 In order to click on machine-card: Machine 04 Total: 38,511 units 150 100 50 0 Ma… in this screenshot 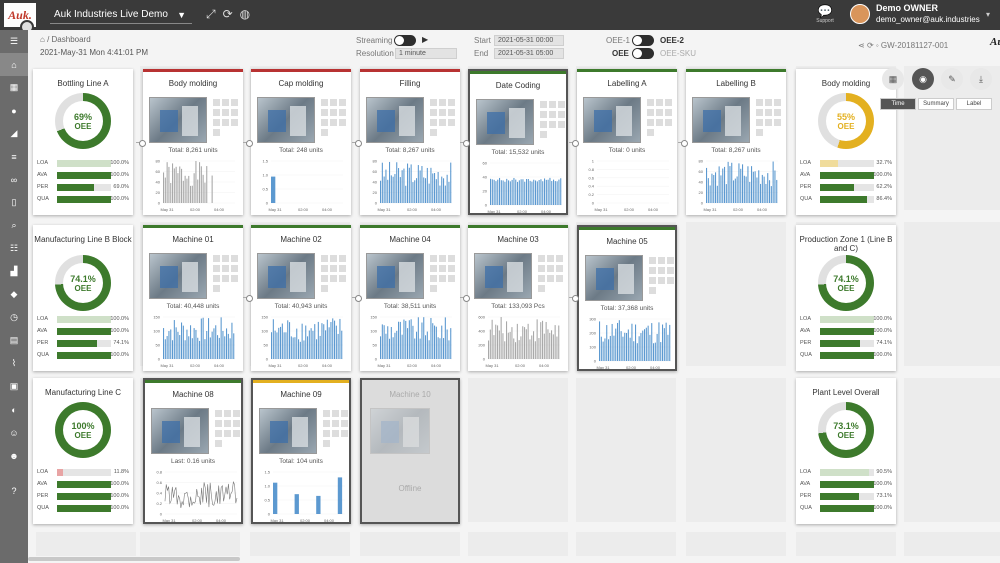, I will do `click(410, 298)`.